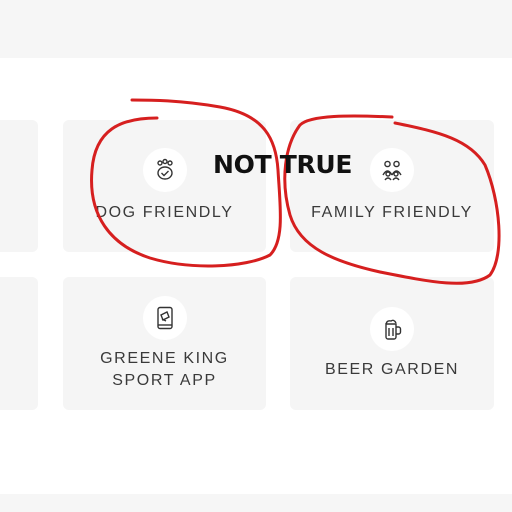 The height and width of the screenshot is (512, 512). Describe the element at coordinates (392, 369) in the screenshot. I see `amenity-label: BEER GARDEN` at that location.